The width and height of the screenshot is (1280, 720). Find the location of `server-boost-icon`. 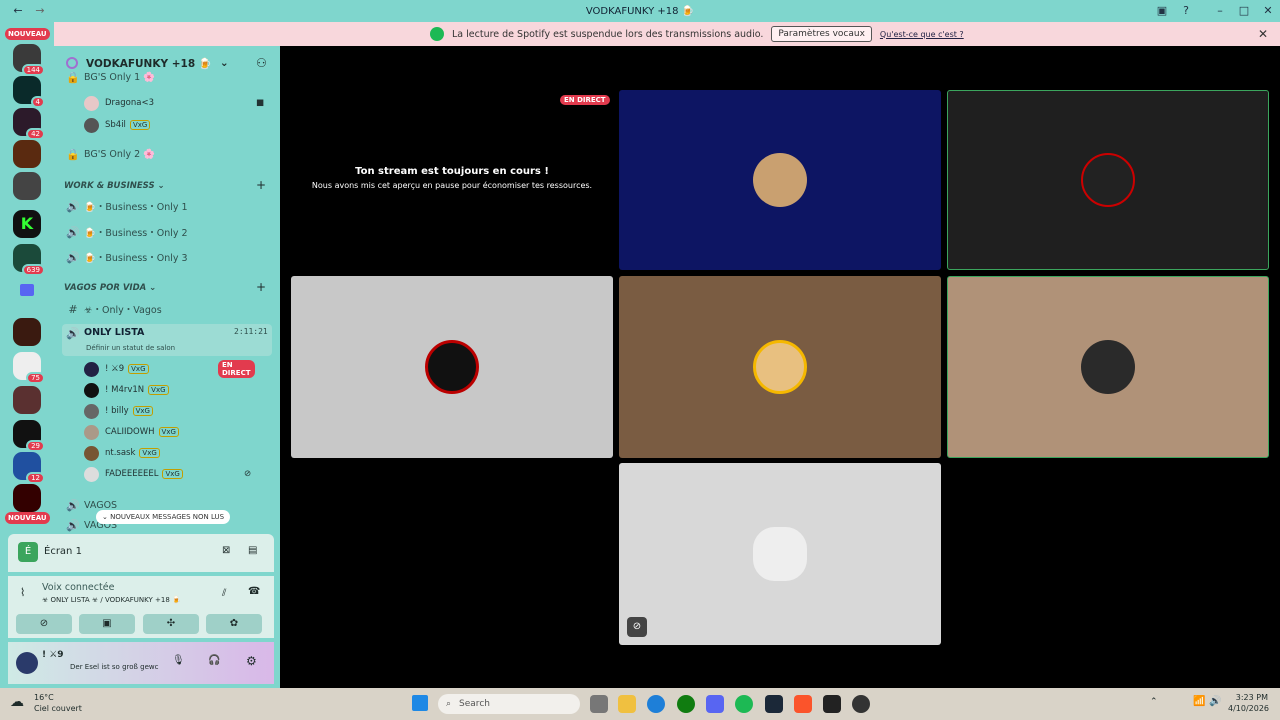

server-boost-icon is located at coordinates (72, 63).